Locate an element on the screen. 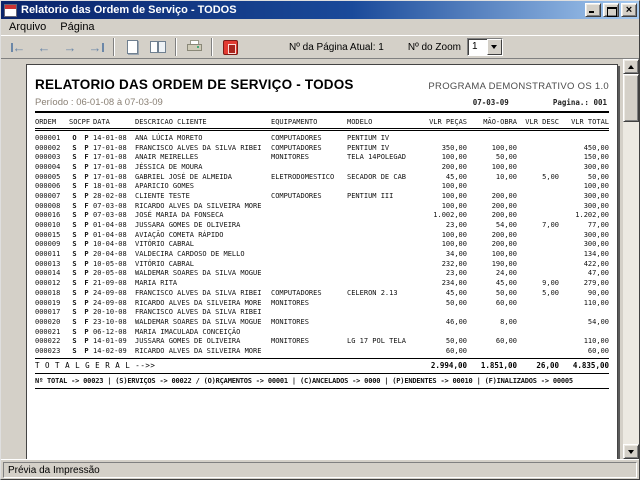 The height and width of the screenshot is (480, 640). exit-icon is located at coordinates (230, 47).